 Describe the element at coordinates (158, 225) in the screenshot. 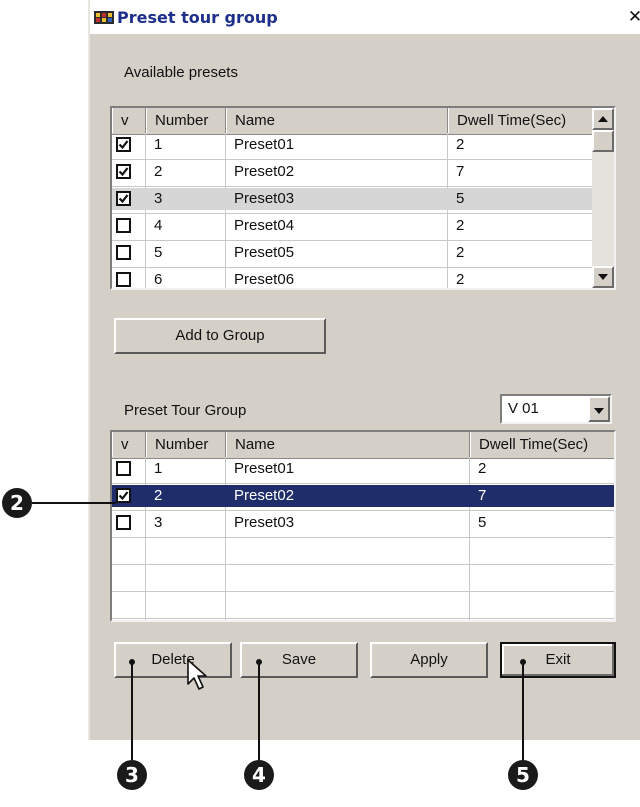

I see `cell-number: 4` at that location.